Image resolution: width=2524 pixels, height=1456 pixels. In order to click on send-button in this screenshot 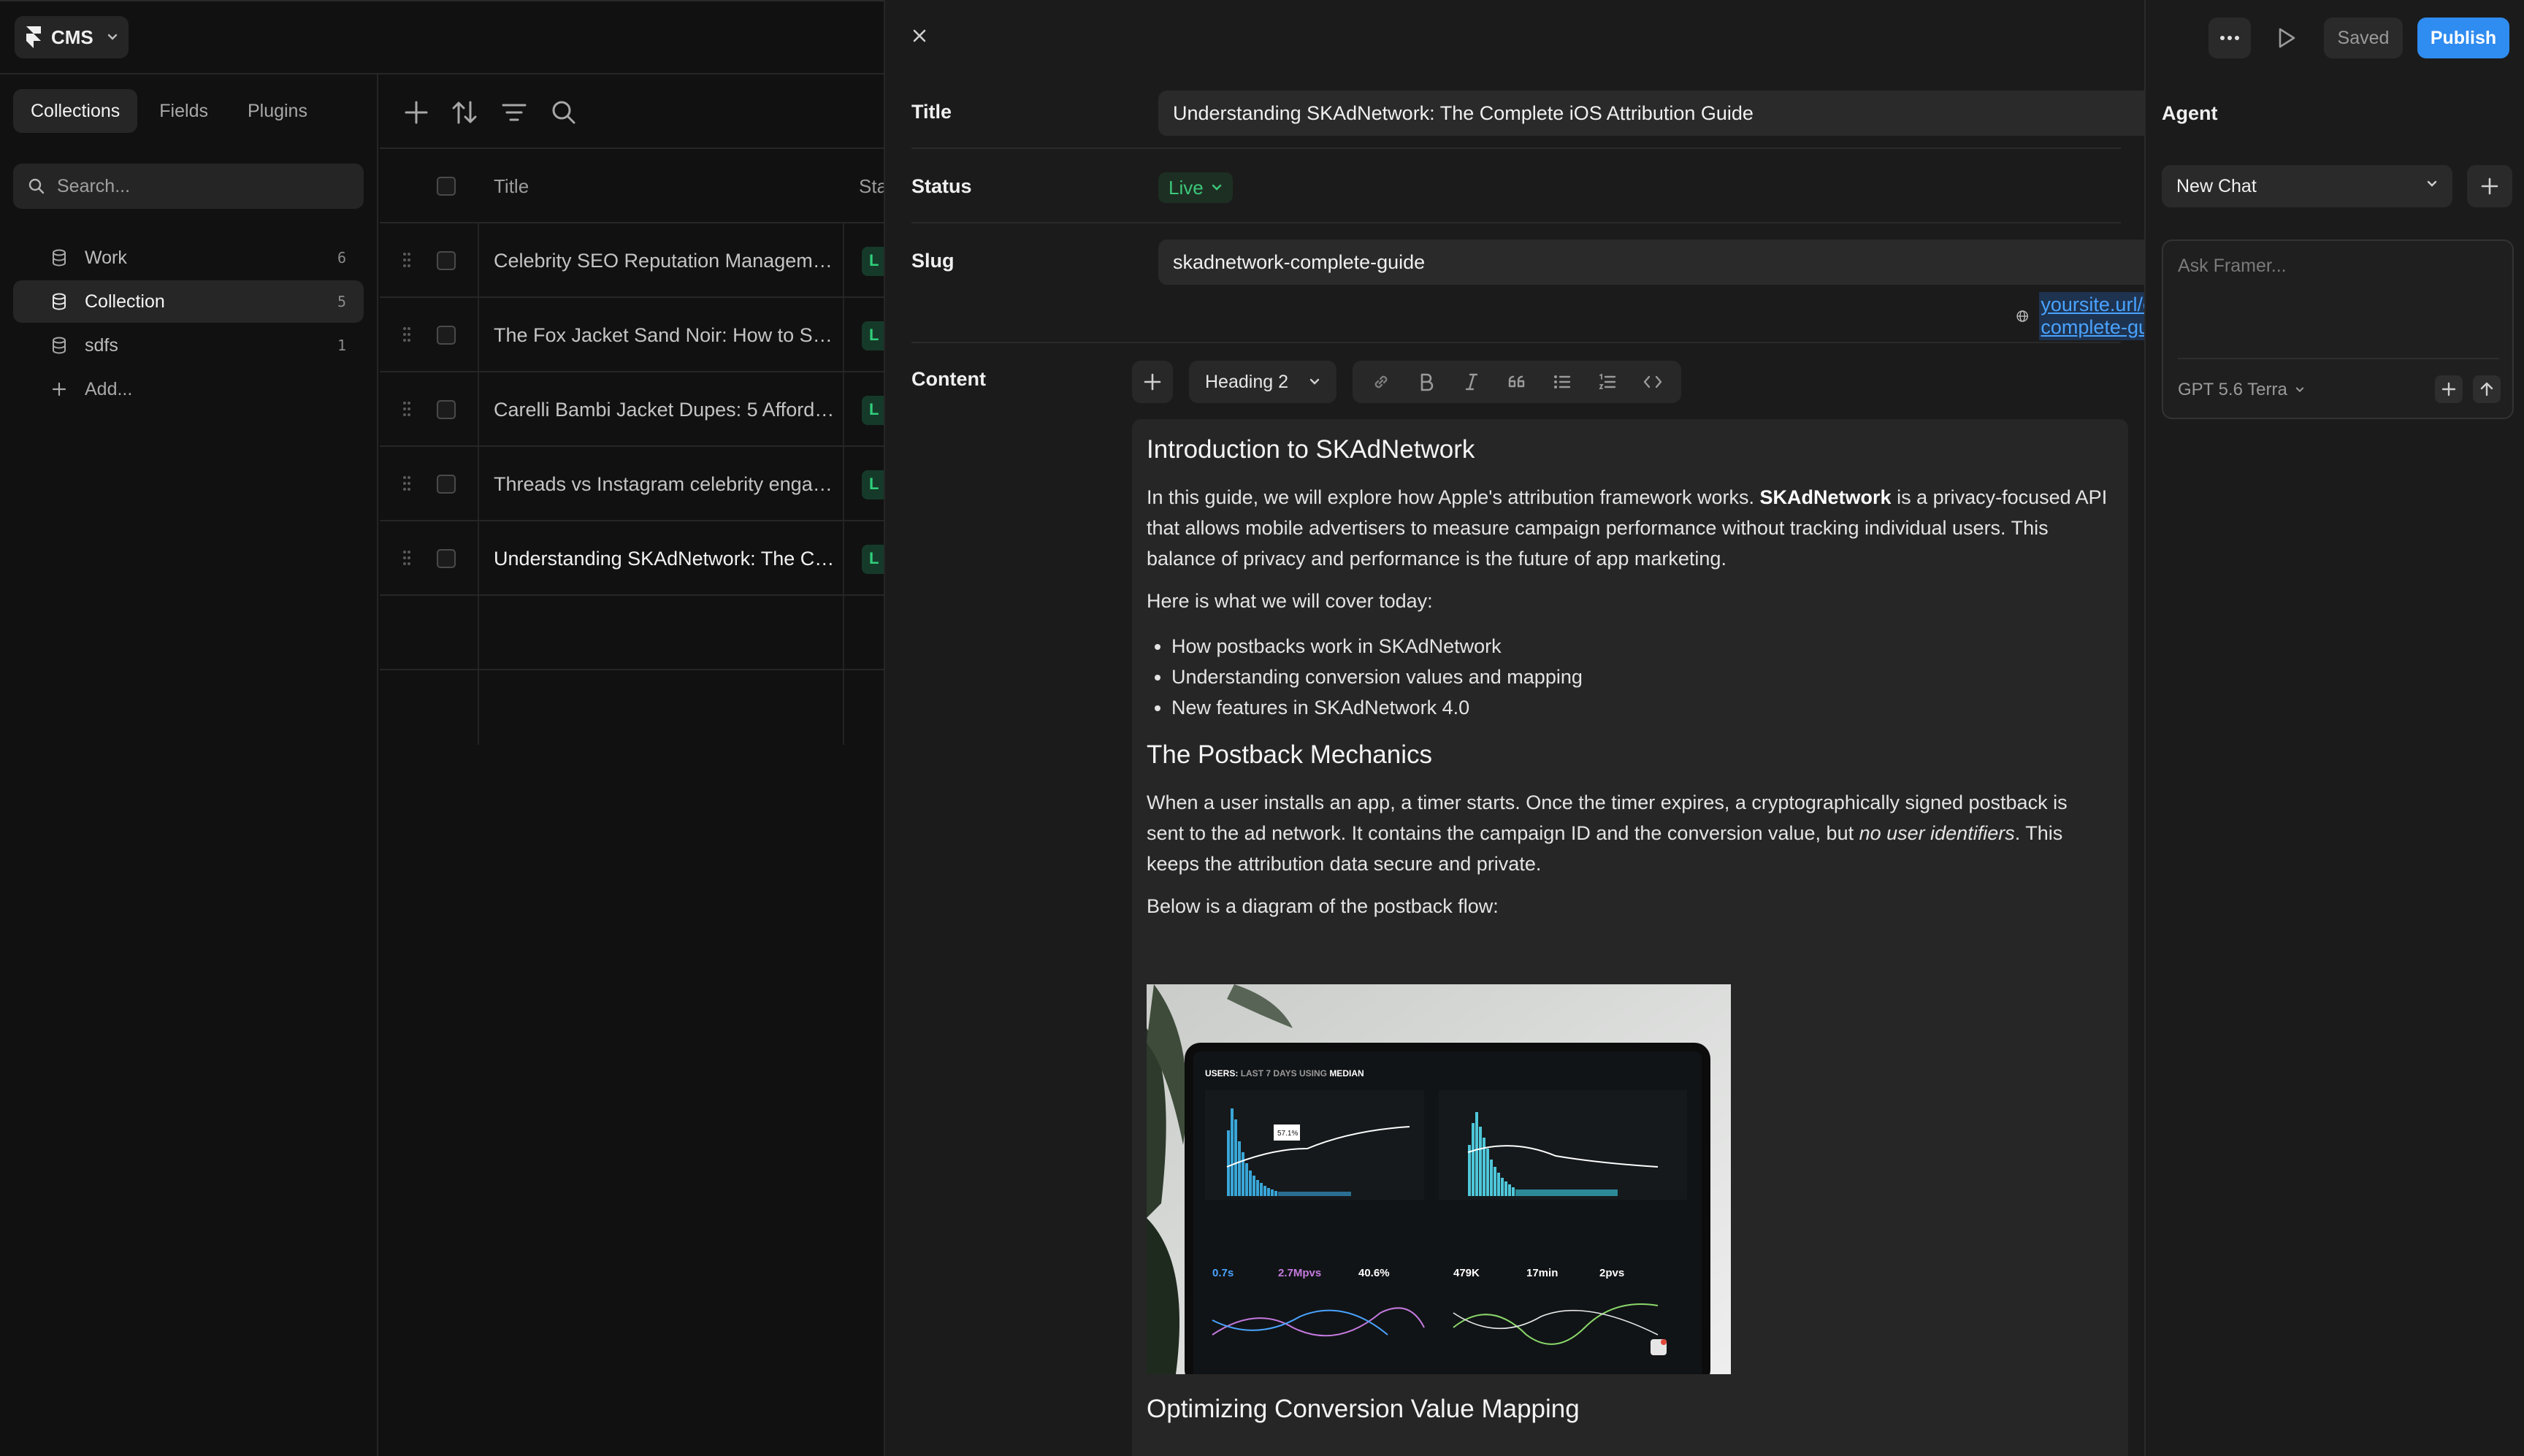, I will do `click(2487, 389)`.